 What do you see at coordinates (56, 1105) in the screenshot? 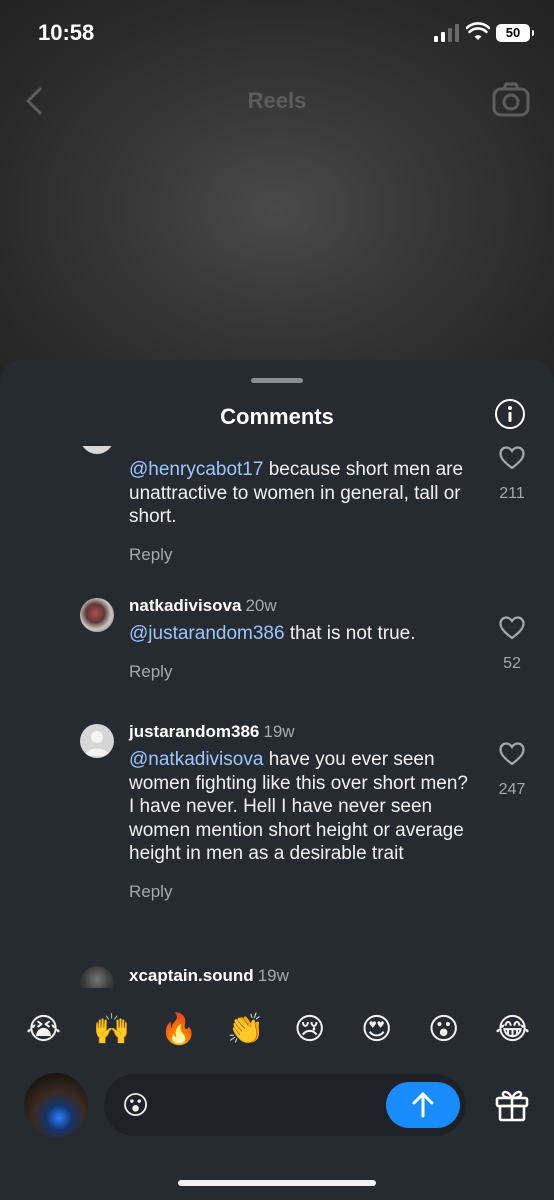
I see `current-user-avatar` at bounding box center [56, 1105].